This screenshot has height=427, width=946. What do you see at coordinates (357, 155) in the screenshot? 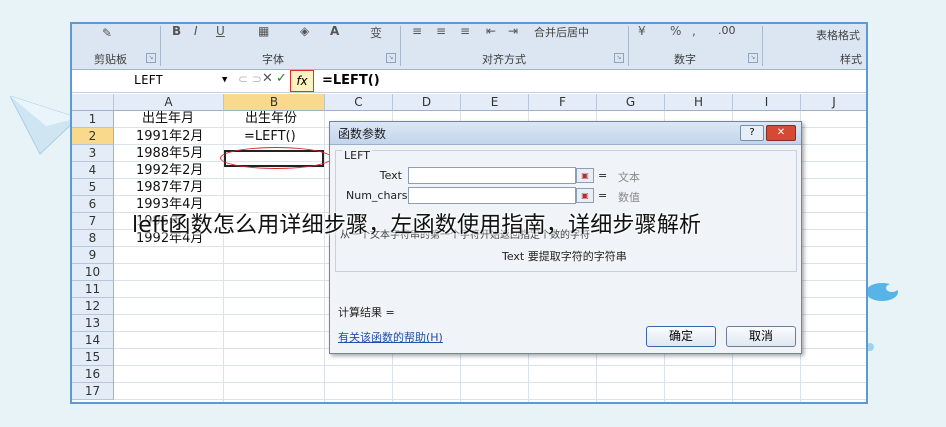
I see `function-name: LEFT` at bounding box center [357, 155].